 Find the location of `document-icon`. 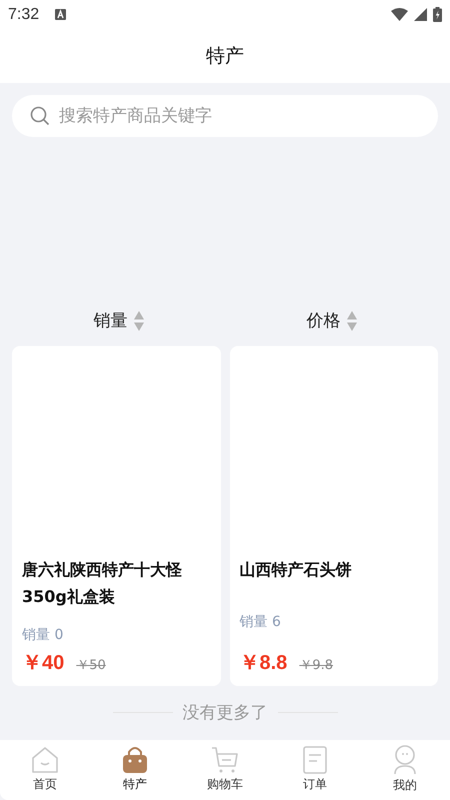

document-icon is located at coordinates (315, 760).